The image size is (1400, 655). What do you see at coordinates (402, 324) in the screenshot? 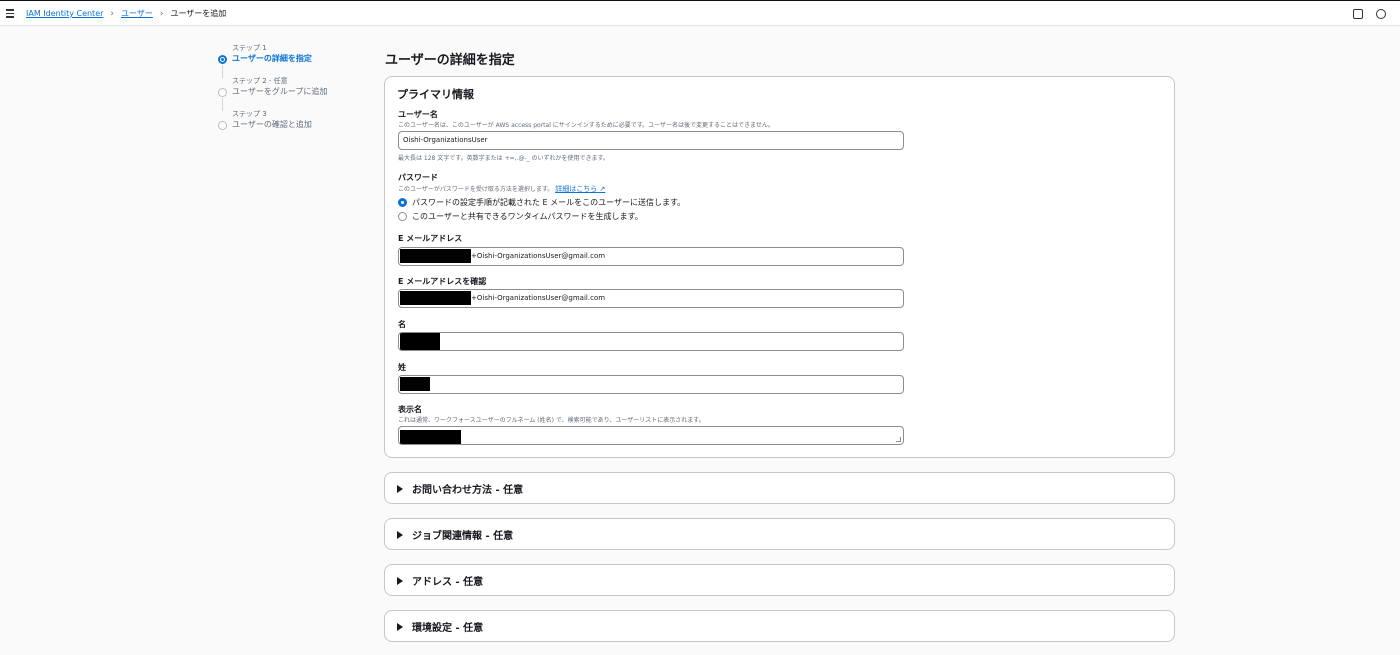
I see `first-name-label: 名` at bounding box center [402, 324].